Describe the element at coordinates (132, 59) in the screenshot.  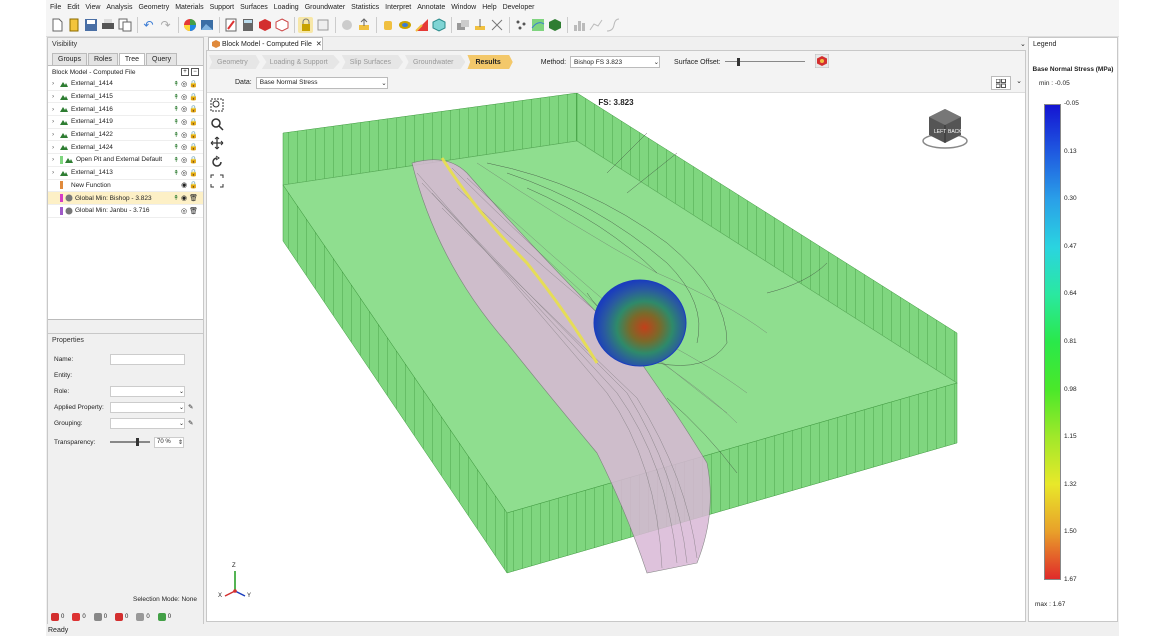
I see `tab-tree: Tree` at that location.